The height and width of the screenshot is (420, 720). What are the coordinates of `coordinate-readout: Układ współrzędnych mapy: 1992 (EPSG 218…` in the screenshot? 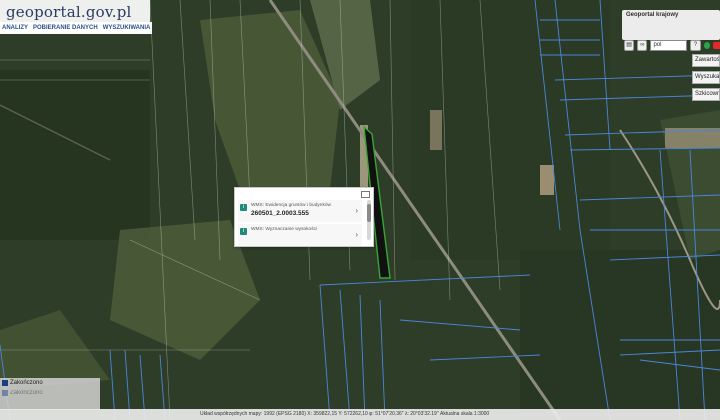 It's located at (345, 414).